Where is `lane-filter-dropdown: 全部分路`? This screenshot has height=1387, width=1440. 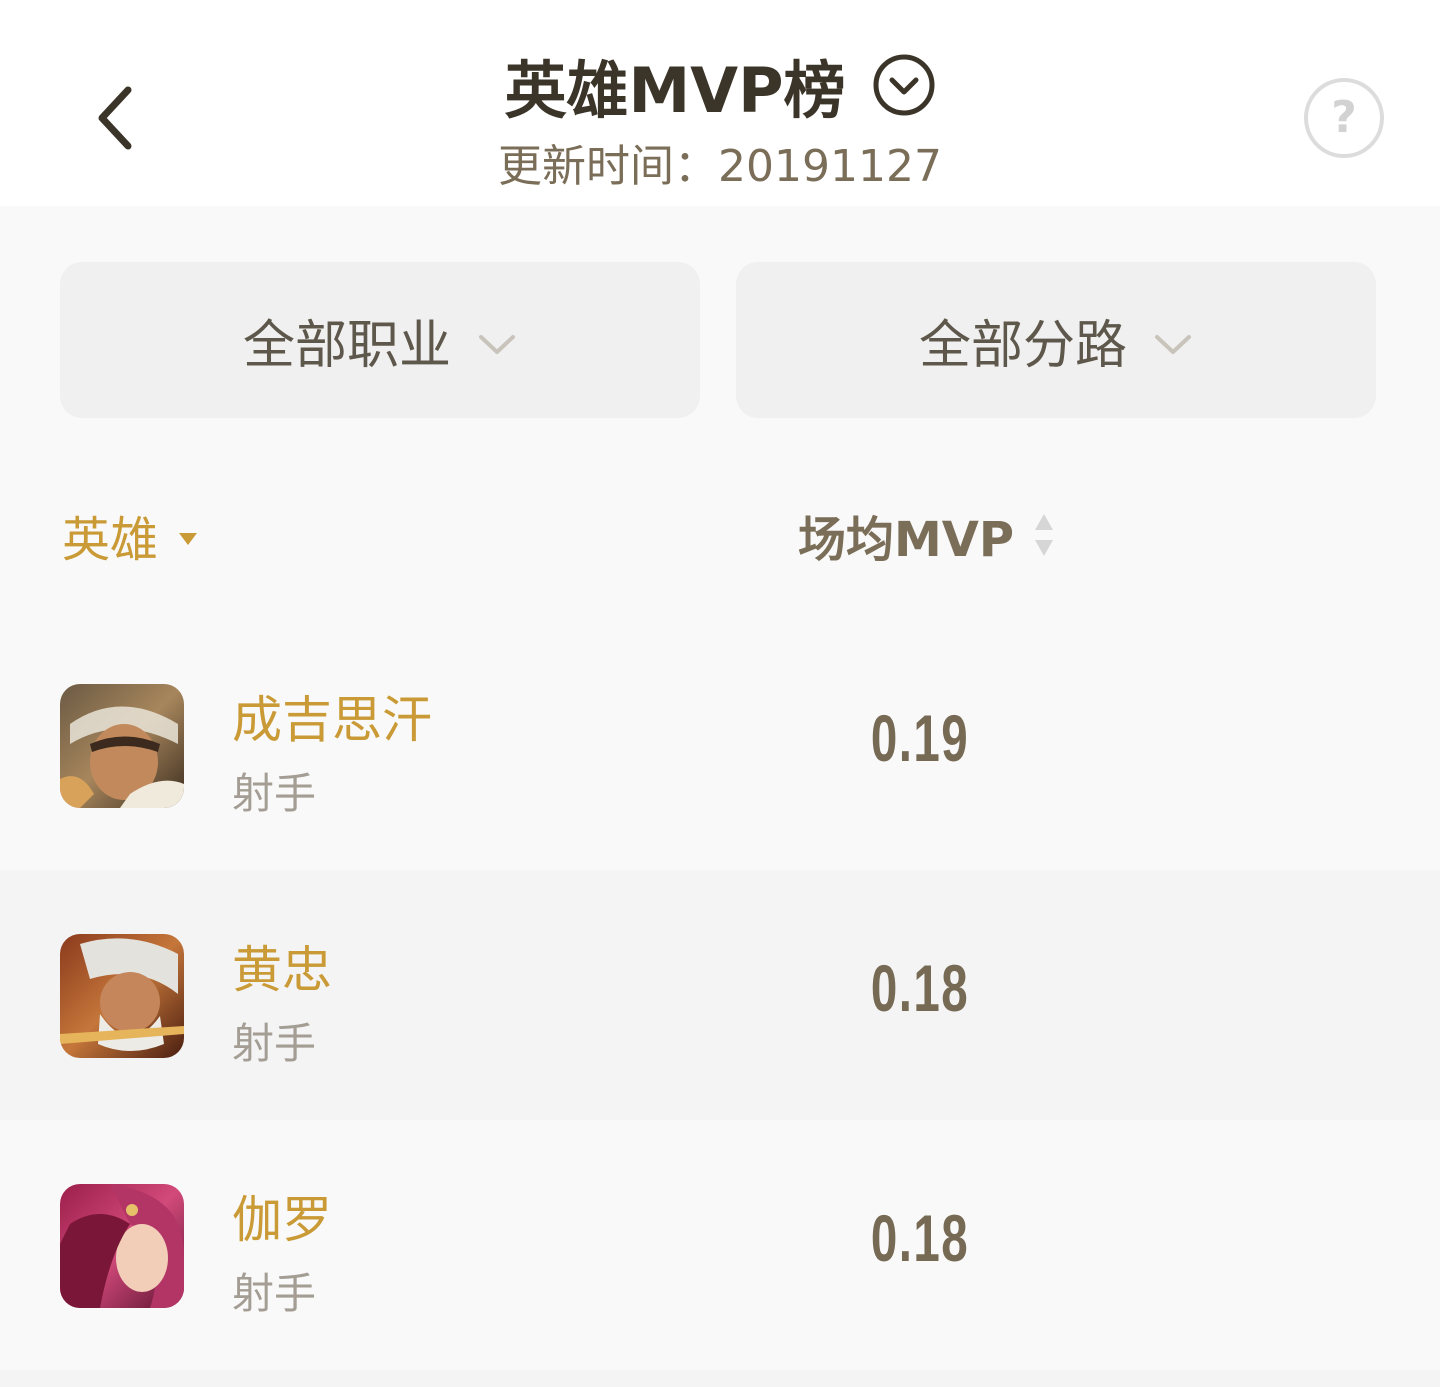 lane-filter-dropdown: 全部分路 is located at coordinates (1056, 340).